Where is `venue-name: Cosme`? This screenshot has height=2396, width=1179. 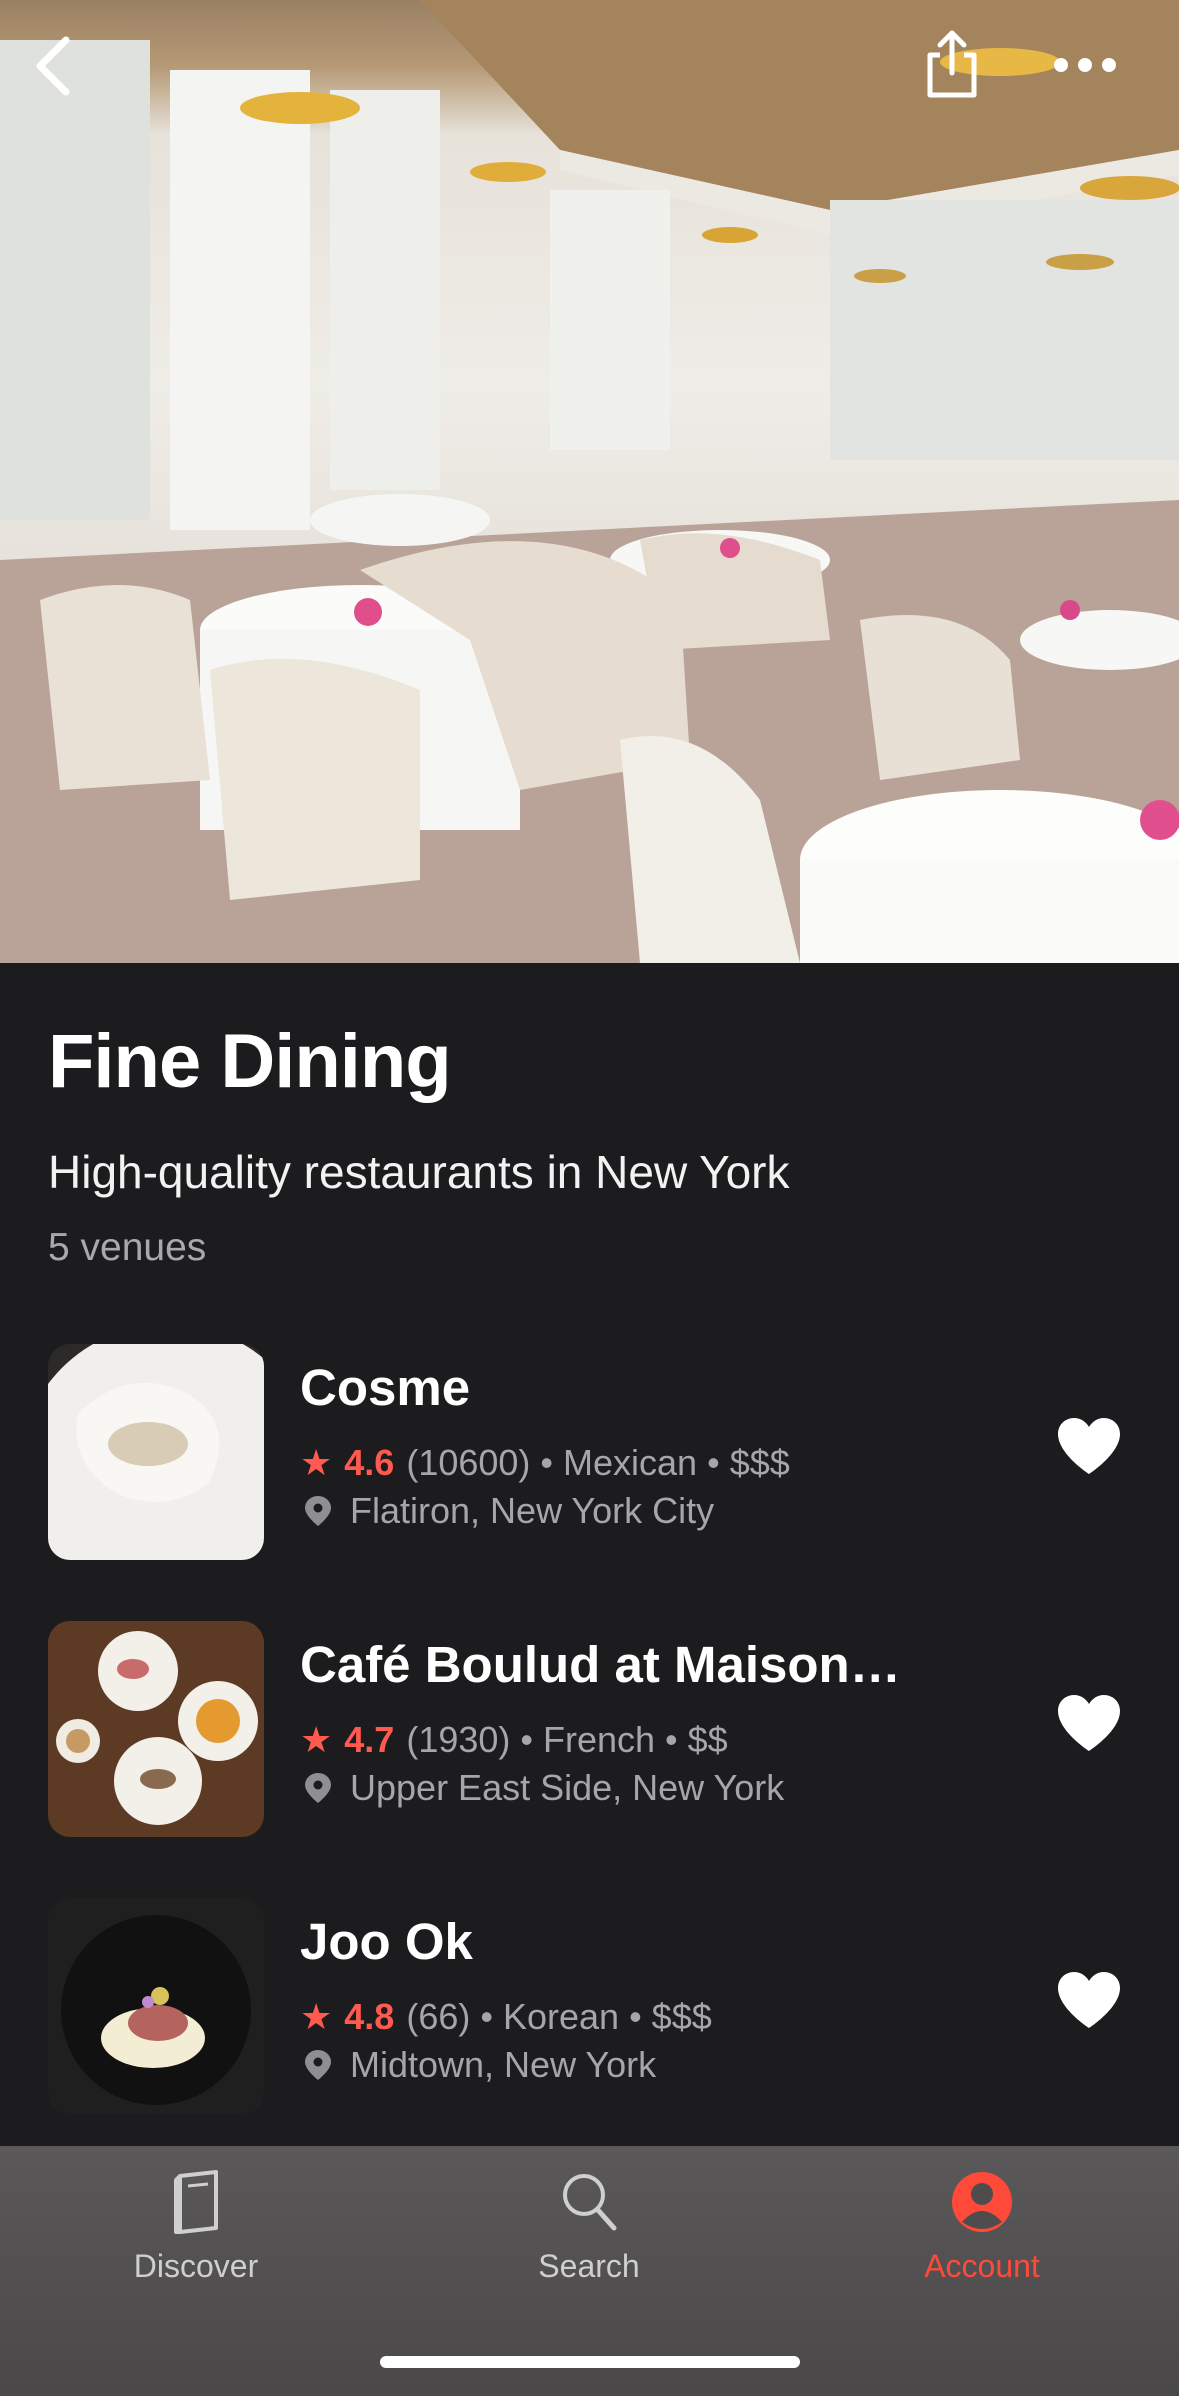 venue-name: Cosme is located at coordinates (385, 1387).